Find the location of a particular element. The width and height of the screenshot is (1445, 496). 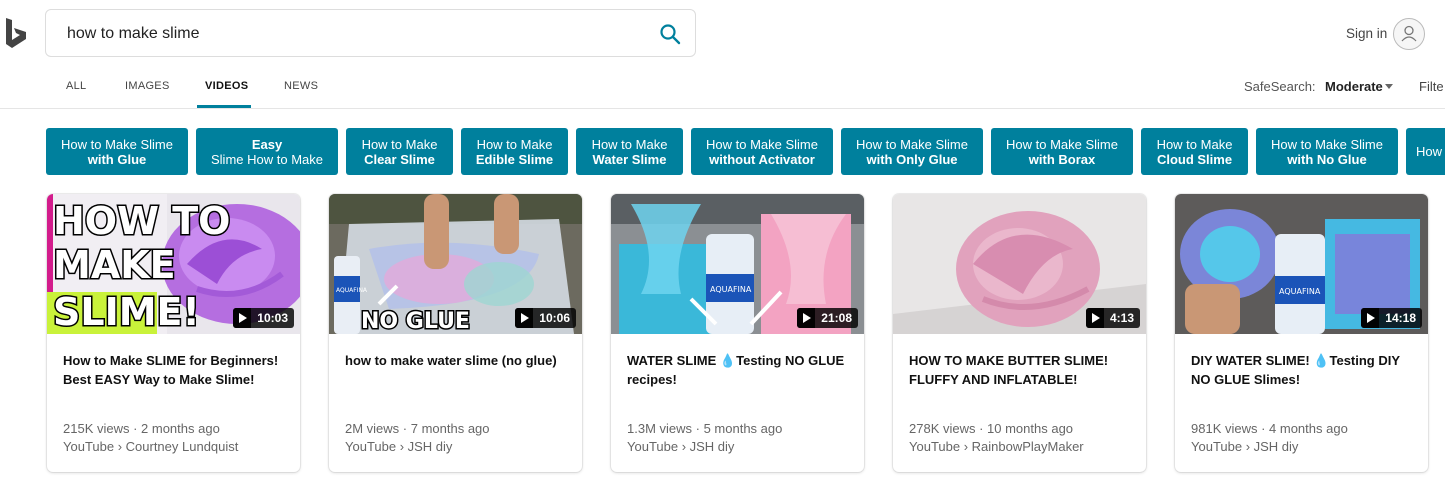

chip-line2: without Activator is located at coordinates (762, 159).